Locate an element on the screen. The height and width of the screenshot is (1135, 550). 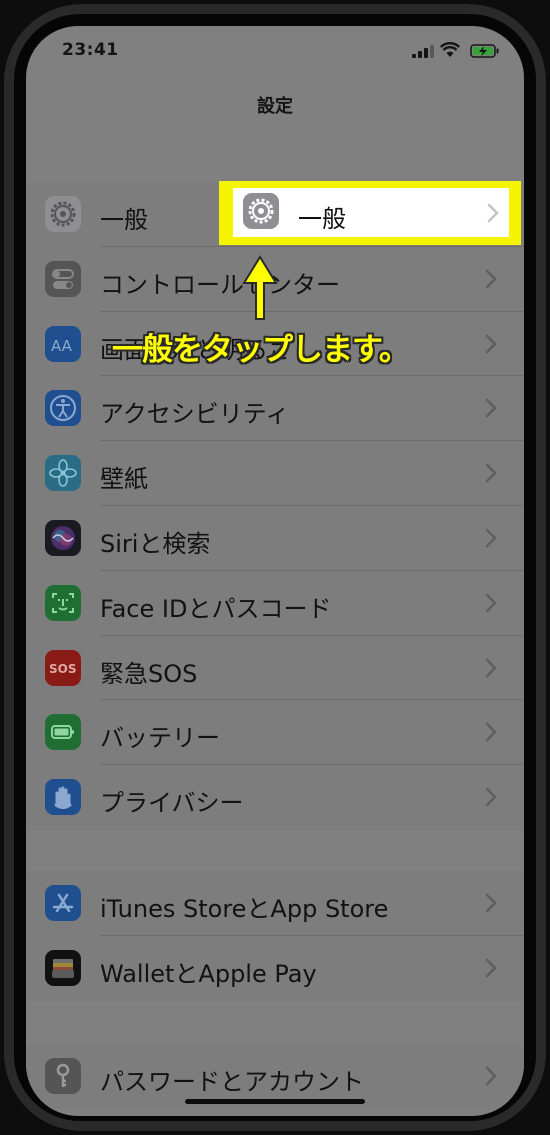
app-store-icon is located at coordinates (63, 903).